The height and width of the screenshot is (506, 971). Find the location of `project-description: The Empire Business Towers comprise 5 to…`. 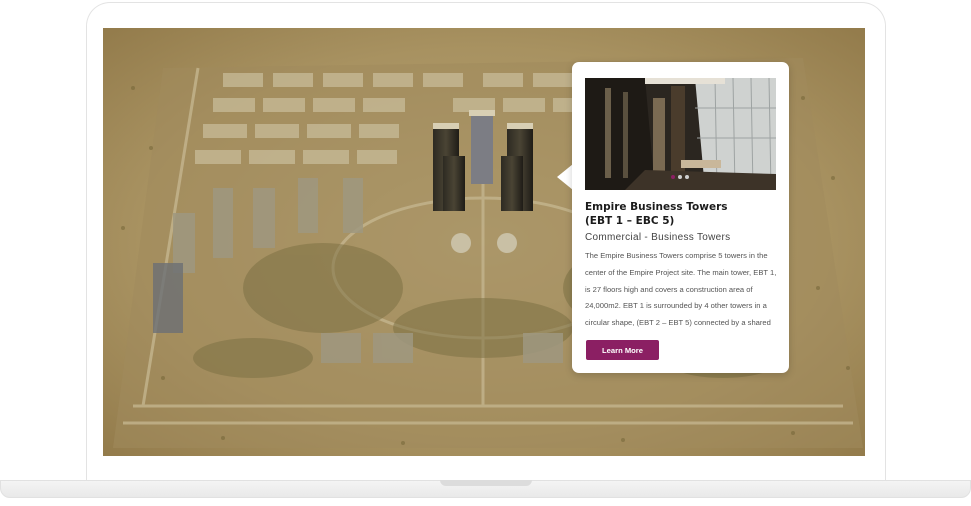

project-description: The Empire Business Towers comprise 5 to… is located at coordinates (681, 289).